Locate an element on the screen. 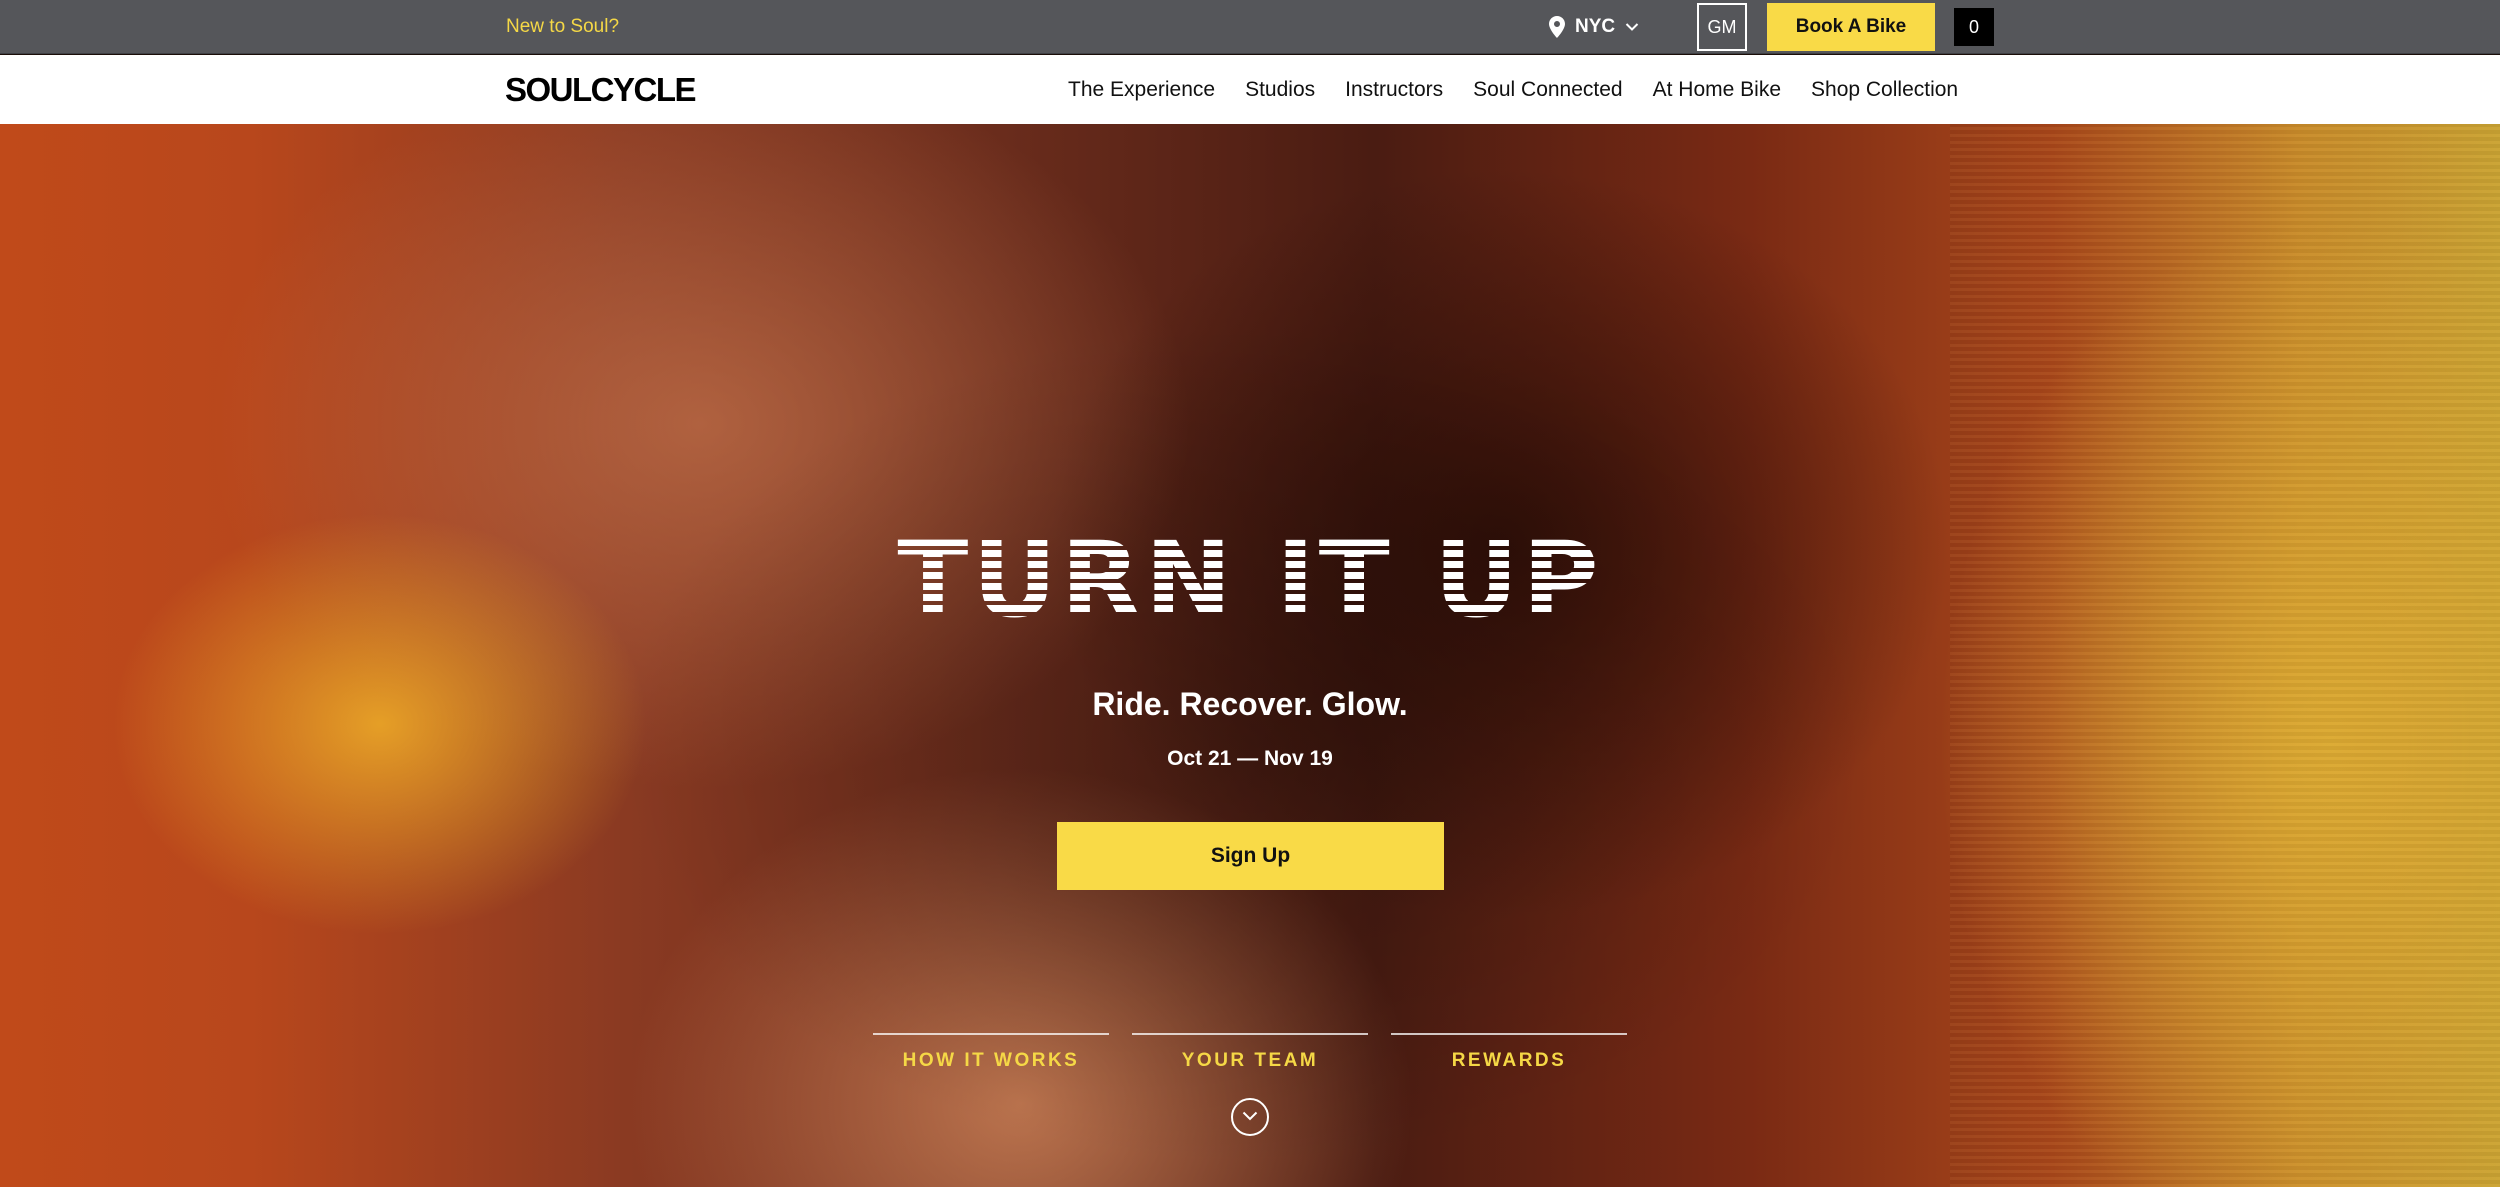 The height and width of the screenshot is (1187, 2500). scroll-down-button is located at coordinates (1250, 1117).